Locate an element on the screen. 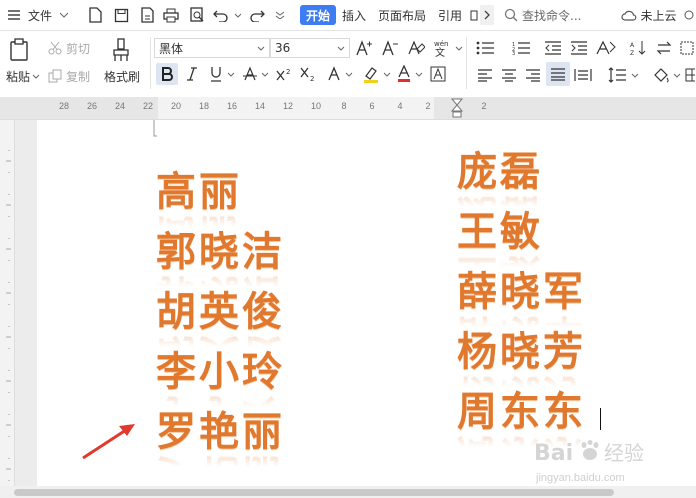  font-family-select: 黑体 is located at coordinates (212, 48).